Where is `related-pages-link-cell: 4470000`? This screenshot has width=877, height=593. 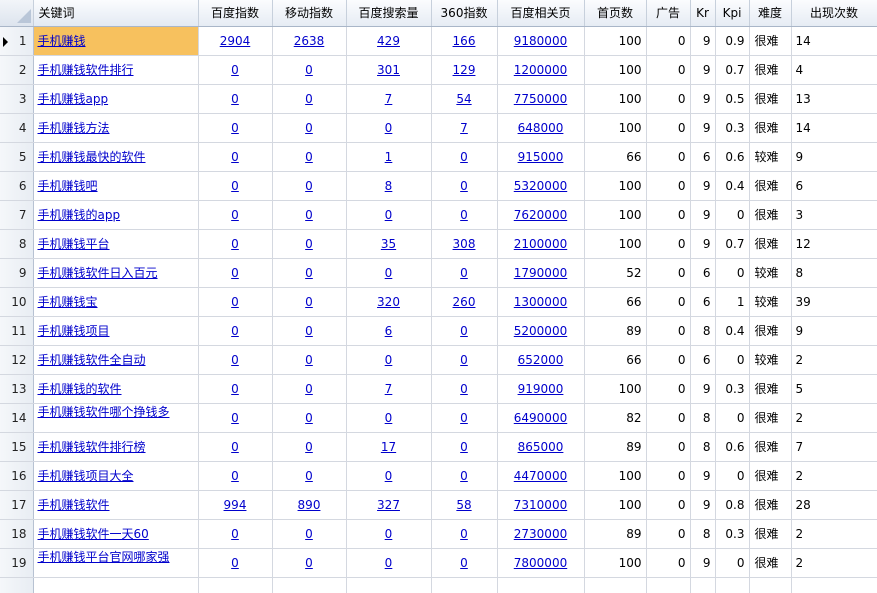 related-pages-link-cell: 4470000 is located at coordinates (541, 476).